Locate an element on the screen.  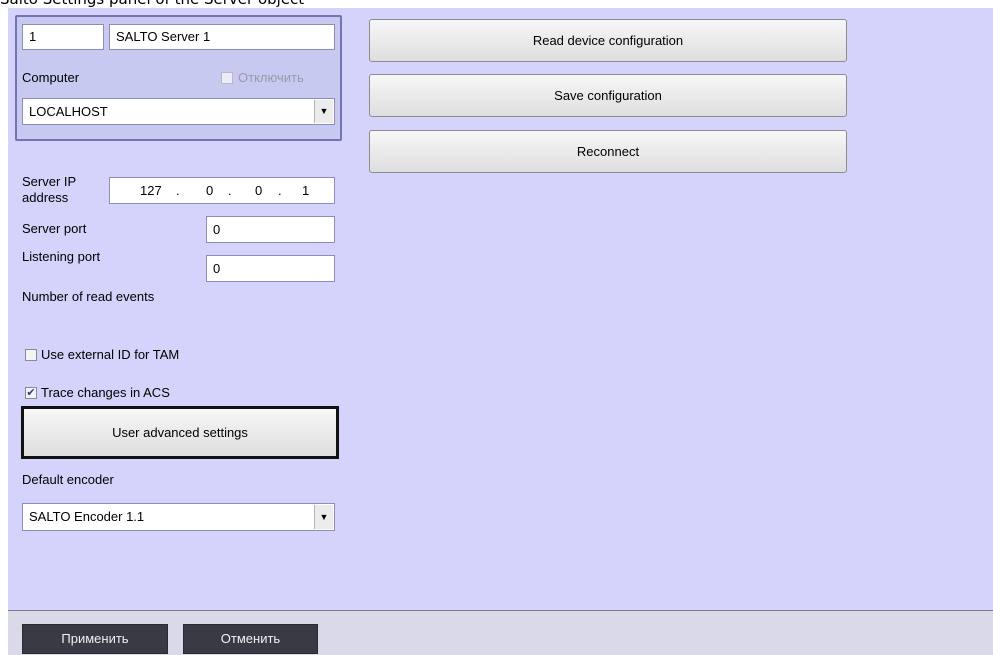
default-encoder-dropdown: SALTO Encoder 1.1 ▼ is located at coordinates (178, 517).